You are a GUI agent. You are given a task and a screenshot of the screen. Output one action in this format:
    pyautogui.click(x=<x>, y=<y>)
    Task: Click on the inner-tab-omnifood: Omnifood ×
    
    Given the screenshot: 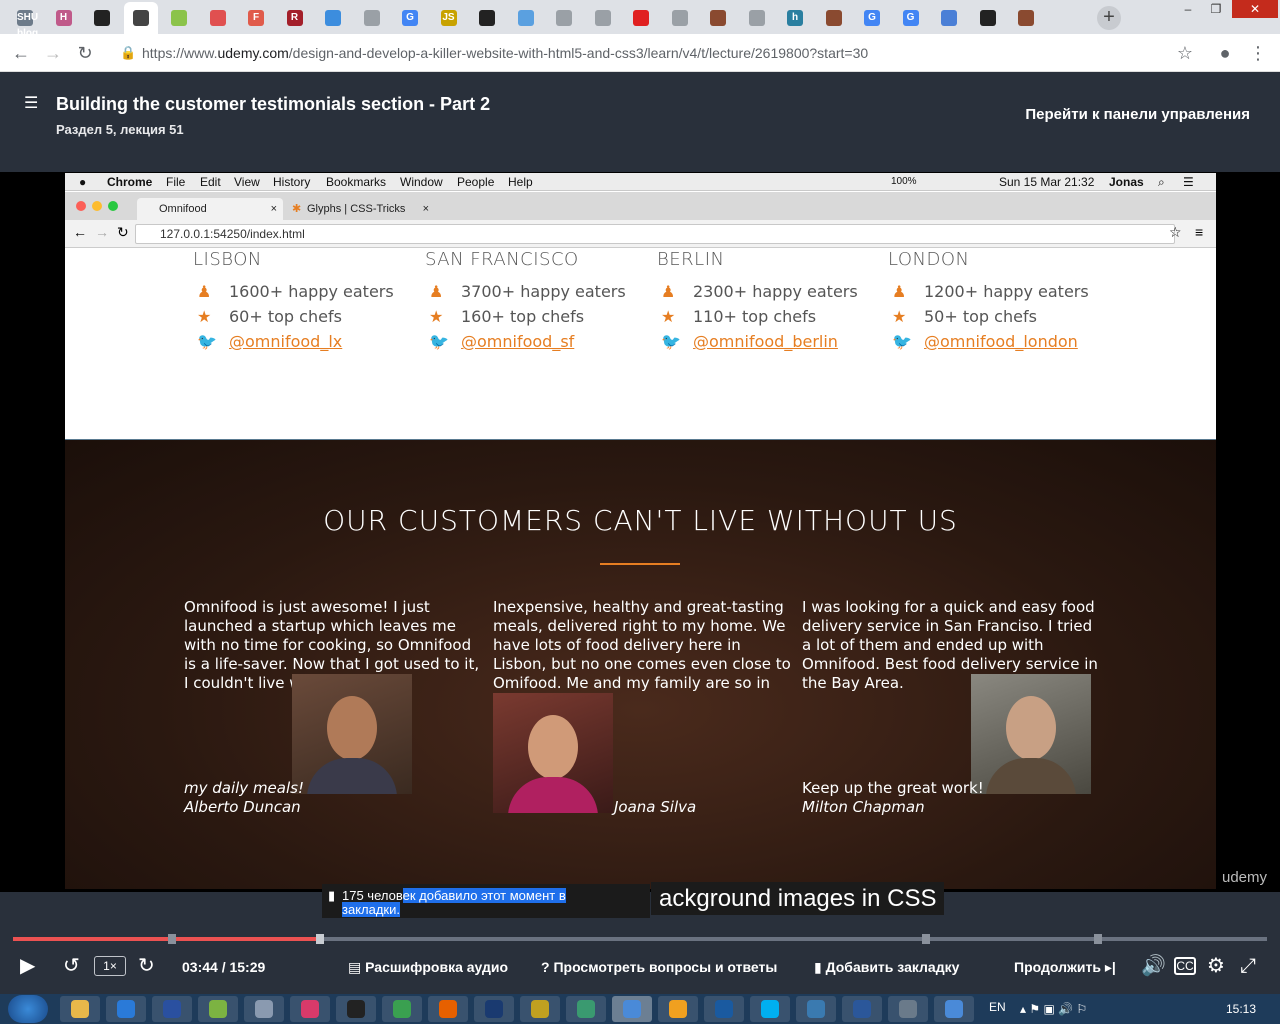 What is the action you would take?
    pyautogui.click(x=210, y=209)
    